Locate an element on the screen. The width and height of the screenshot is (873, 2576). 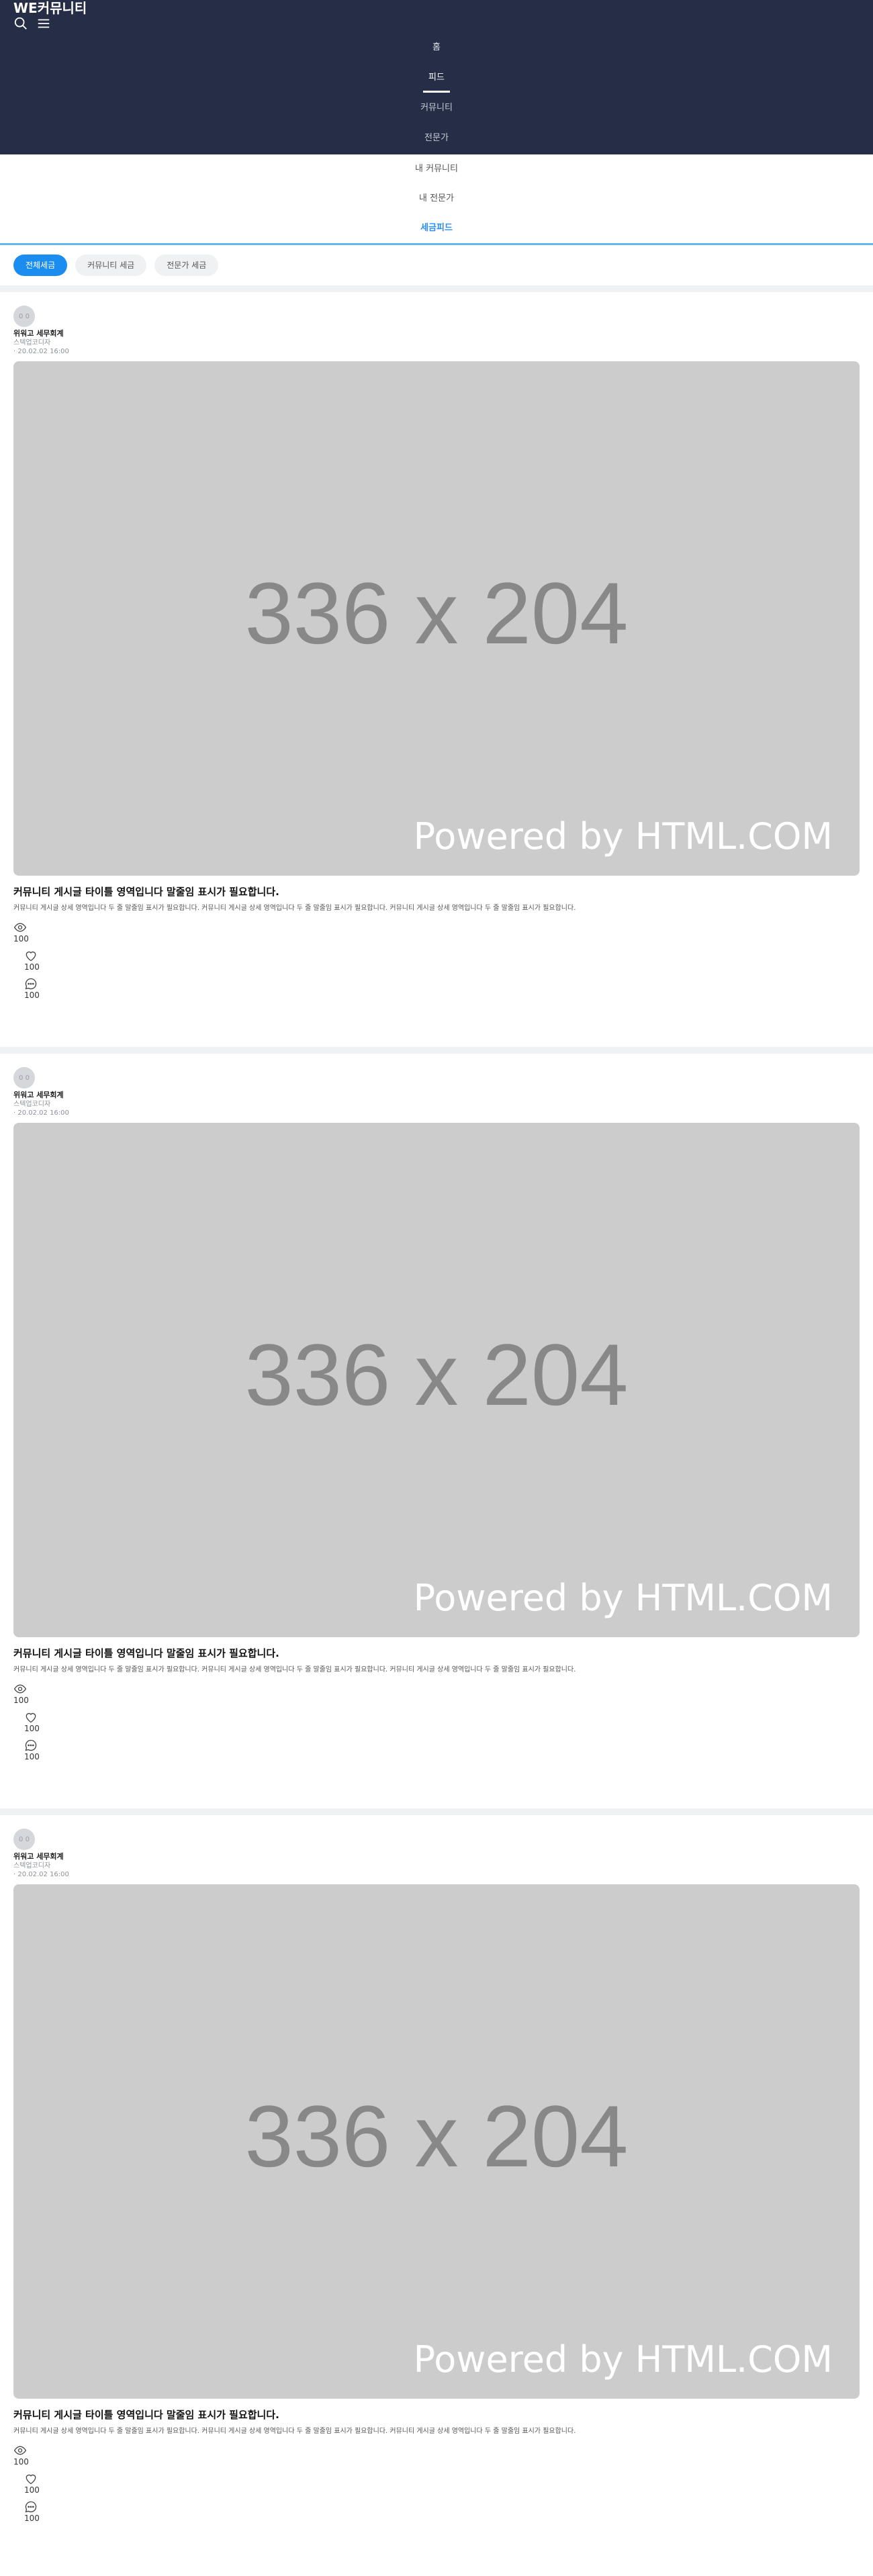
header-icons is located at coordinates (32, 23).